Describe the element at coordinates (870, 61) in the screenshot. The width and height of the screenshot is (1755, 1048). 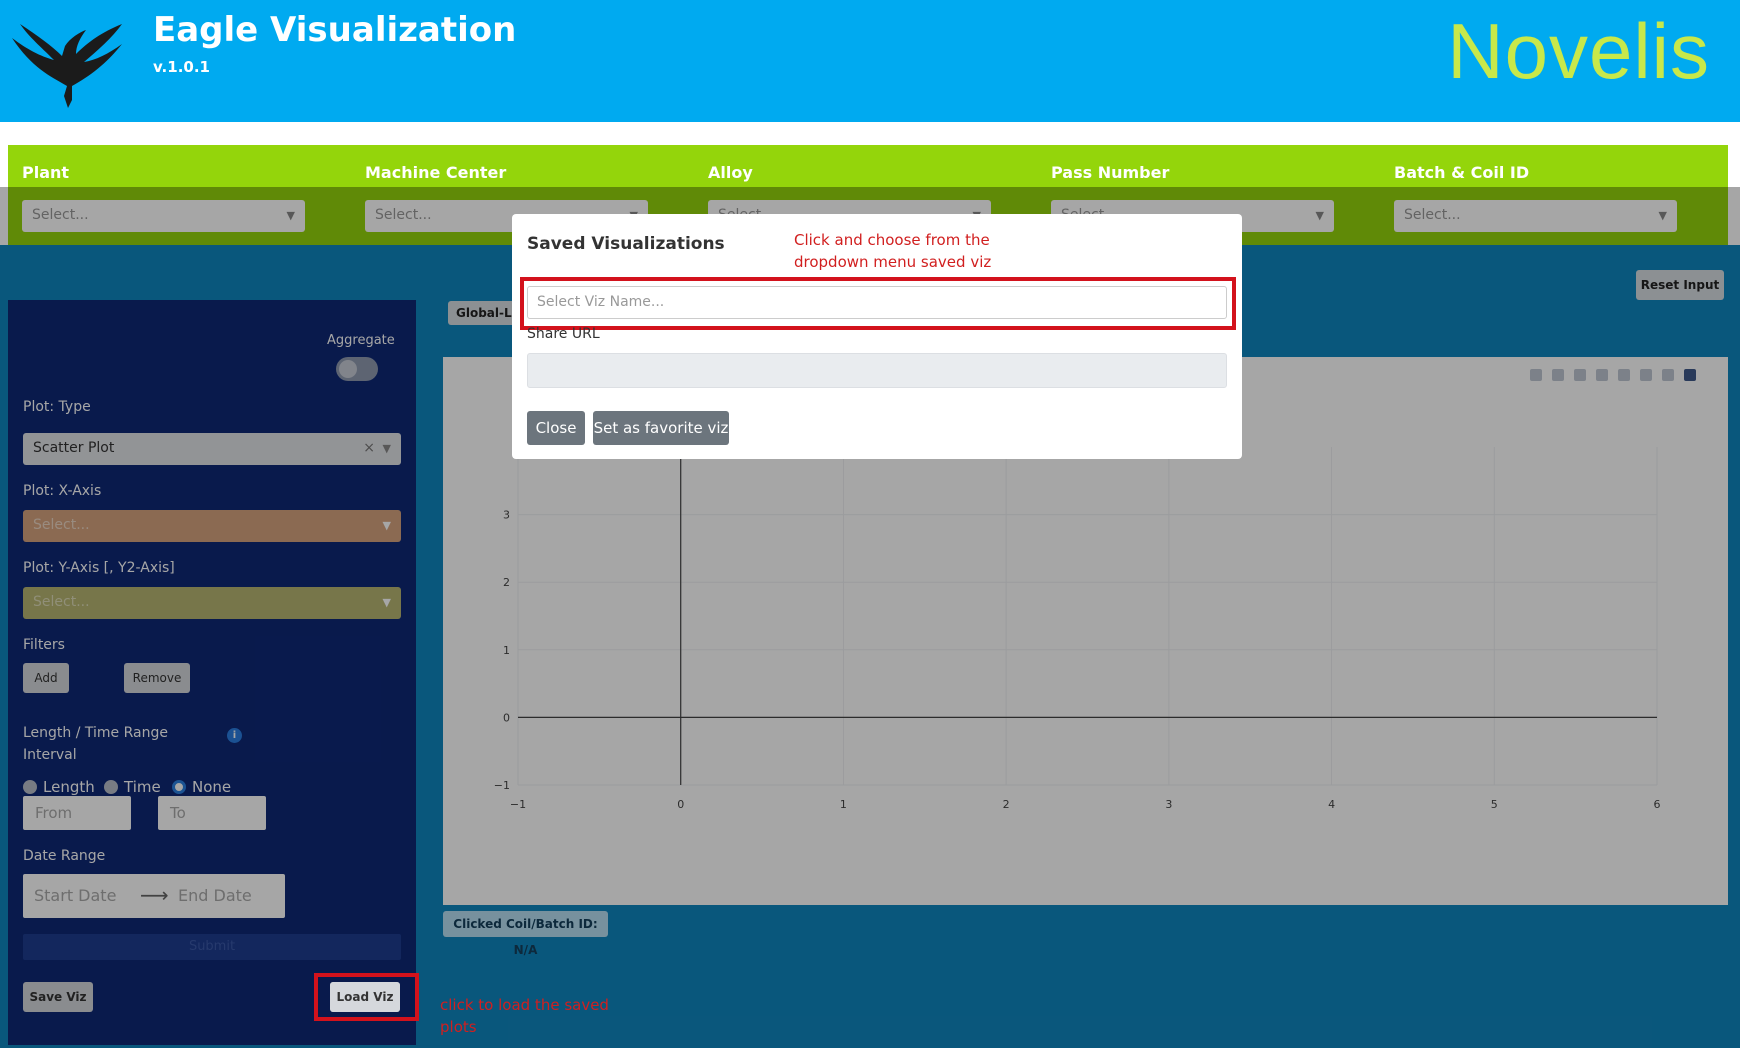
I see `app-header: Eagle Visualization v.1.0.1 Novelis` at that location.